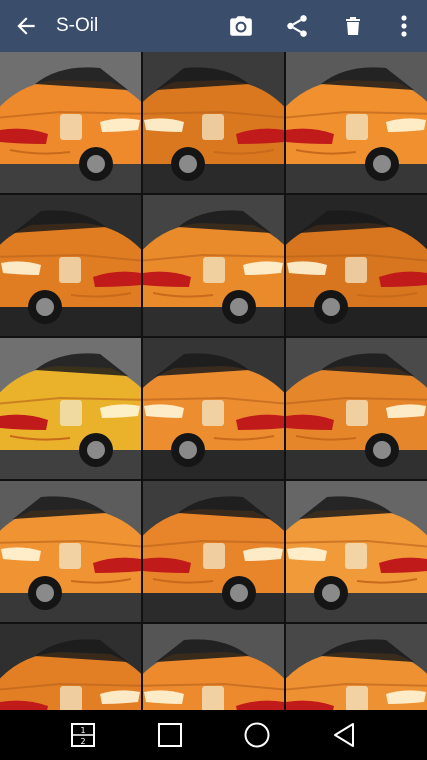 The width and height of the screenshot is (427, 760). Describe the element at coordinates (213, 735) in the screenshot. I see `system-navigation-bar: 1 2` at that location.